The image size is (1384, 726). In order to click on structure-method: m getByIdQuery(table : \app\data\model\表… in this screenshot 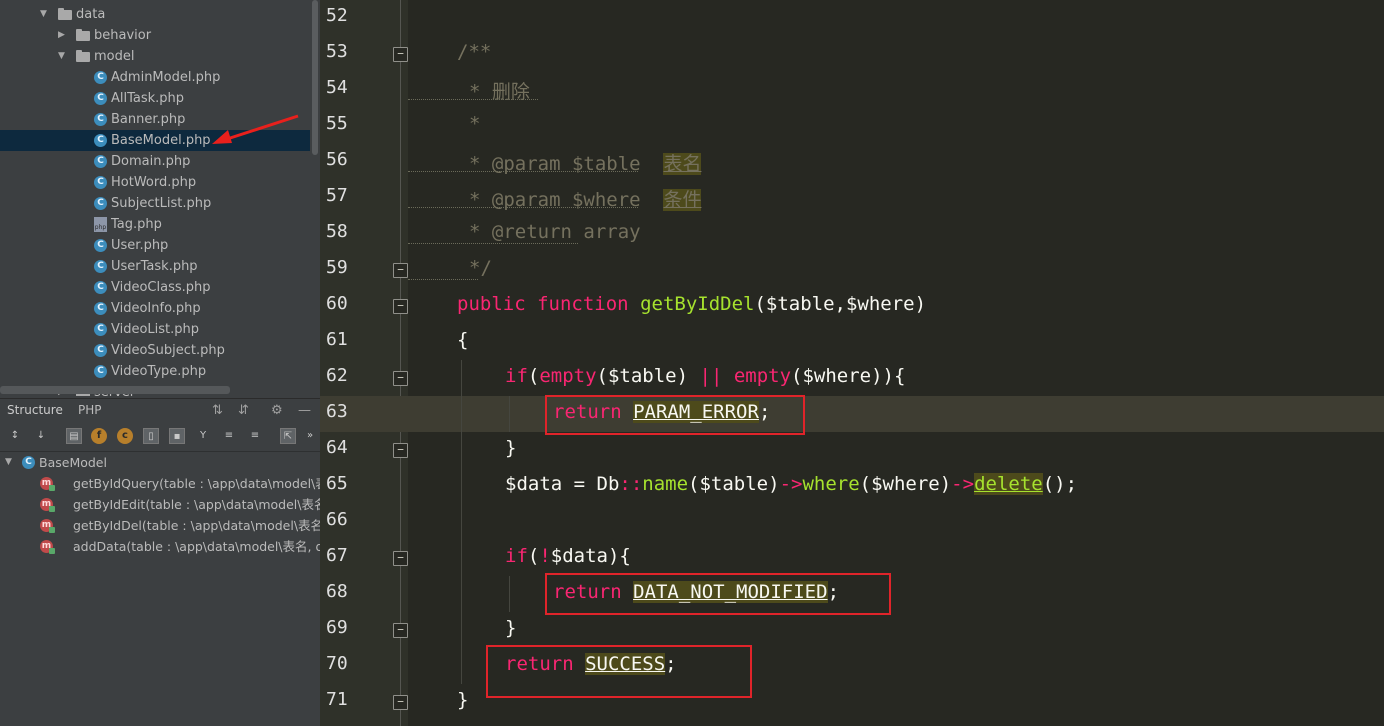, I will do `click(160, 483)`.